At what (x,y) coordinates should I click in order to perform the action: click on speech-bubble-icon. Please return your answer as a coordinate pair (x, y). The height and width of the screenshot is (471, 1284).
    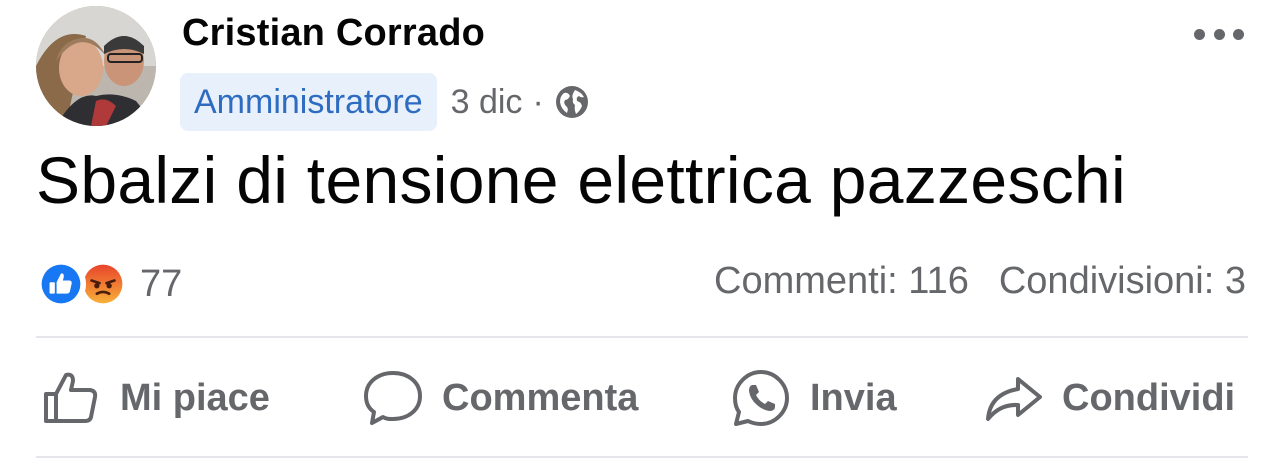
    Looking at the image, I should click on (393, 398).